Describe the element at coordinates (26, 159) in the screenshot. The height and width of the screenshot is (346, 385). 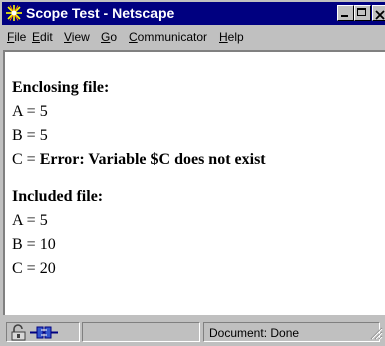
I see `enclosing-c-prefix: C =` at that location.